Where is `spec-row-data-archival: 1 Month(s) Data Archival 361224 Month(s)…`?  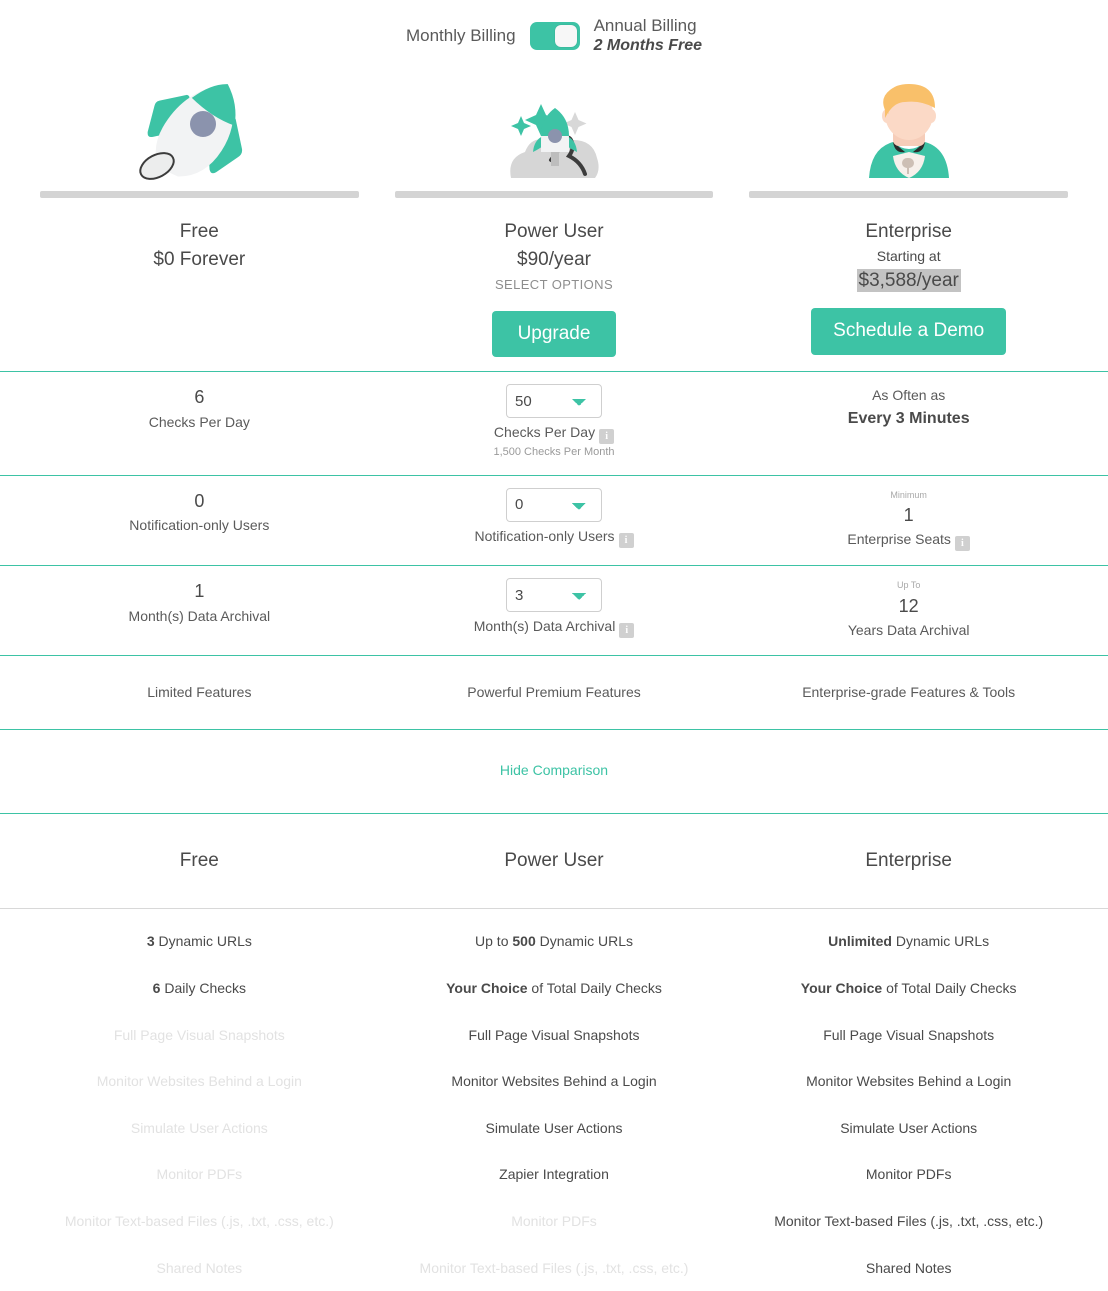
spec-row-data-archival: 1 Month(s) Data Archival 361224 Month(s)… is located at coordinates (554, 611).